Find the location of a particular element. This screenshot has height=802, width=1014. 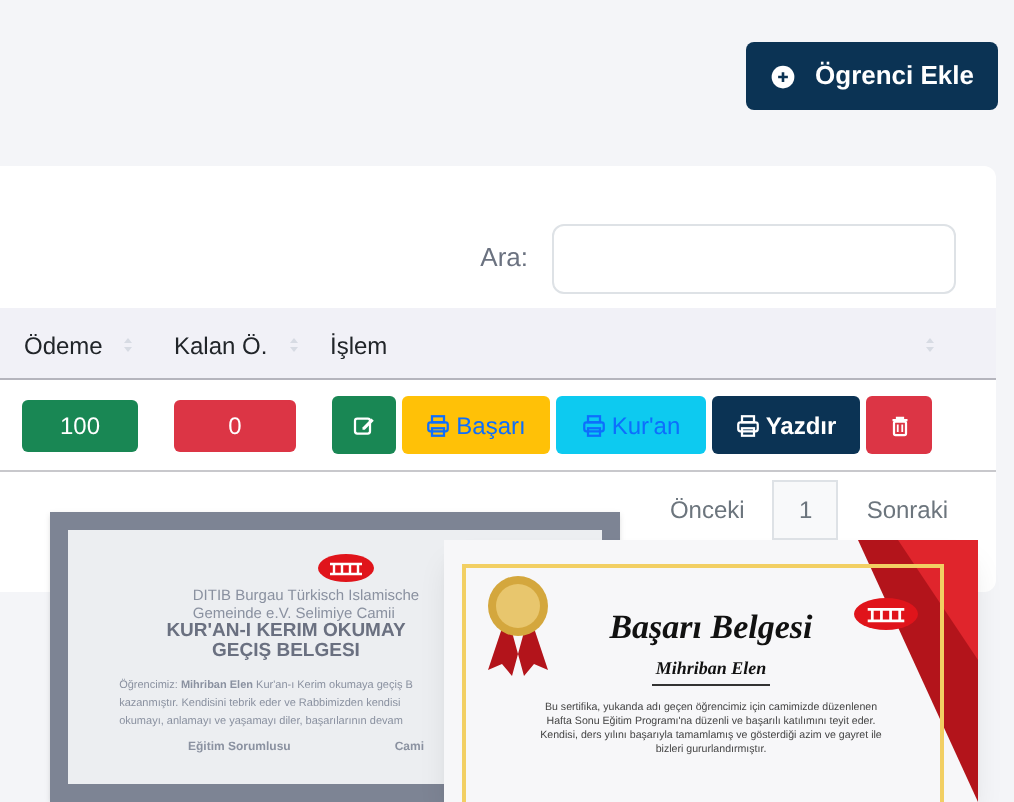

recipient-name: Mihriban Elen is located at coordinates (711, 670).